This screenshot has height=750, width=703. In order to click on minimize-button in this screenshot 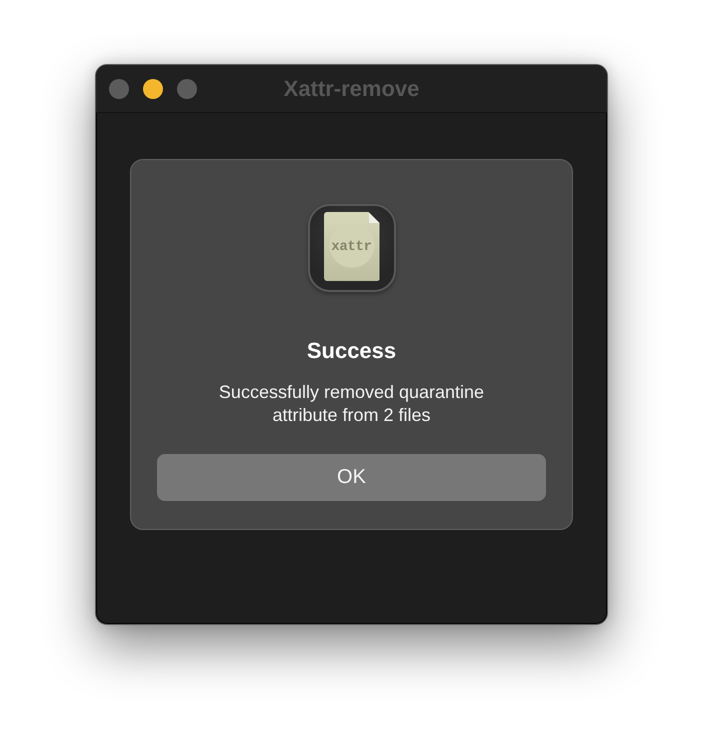, I will do `click(153, 88)`.